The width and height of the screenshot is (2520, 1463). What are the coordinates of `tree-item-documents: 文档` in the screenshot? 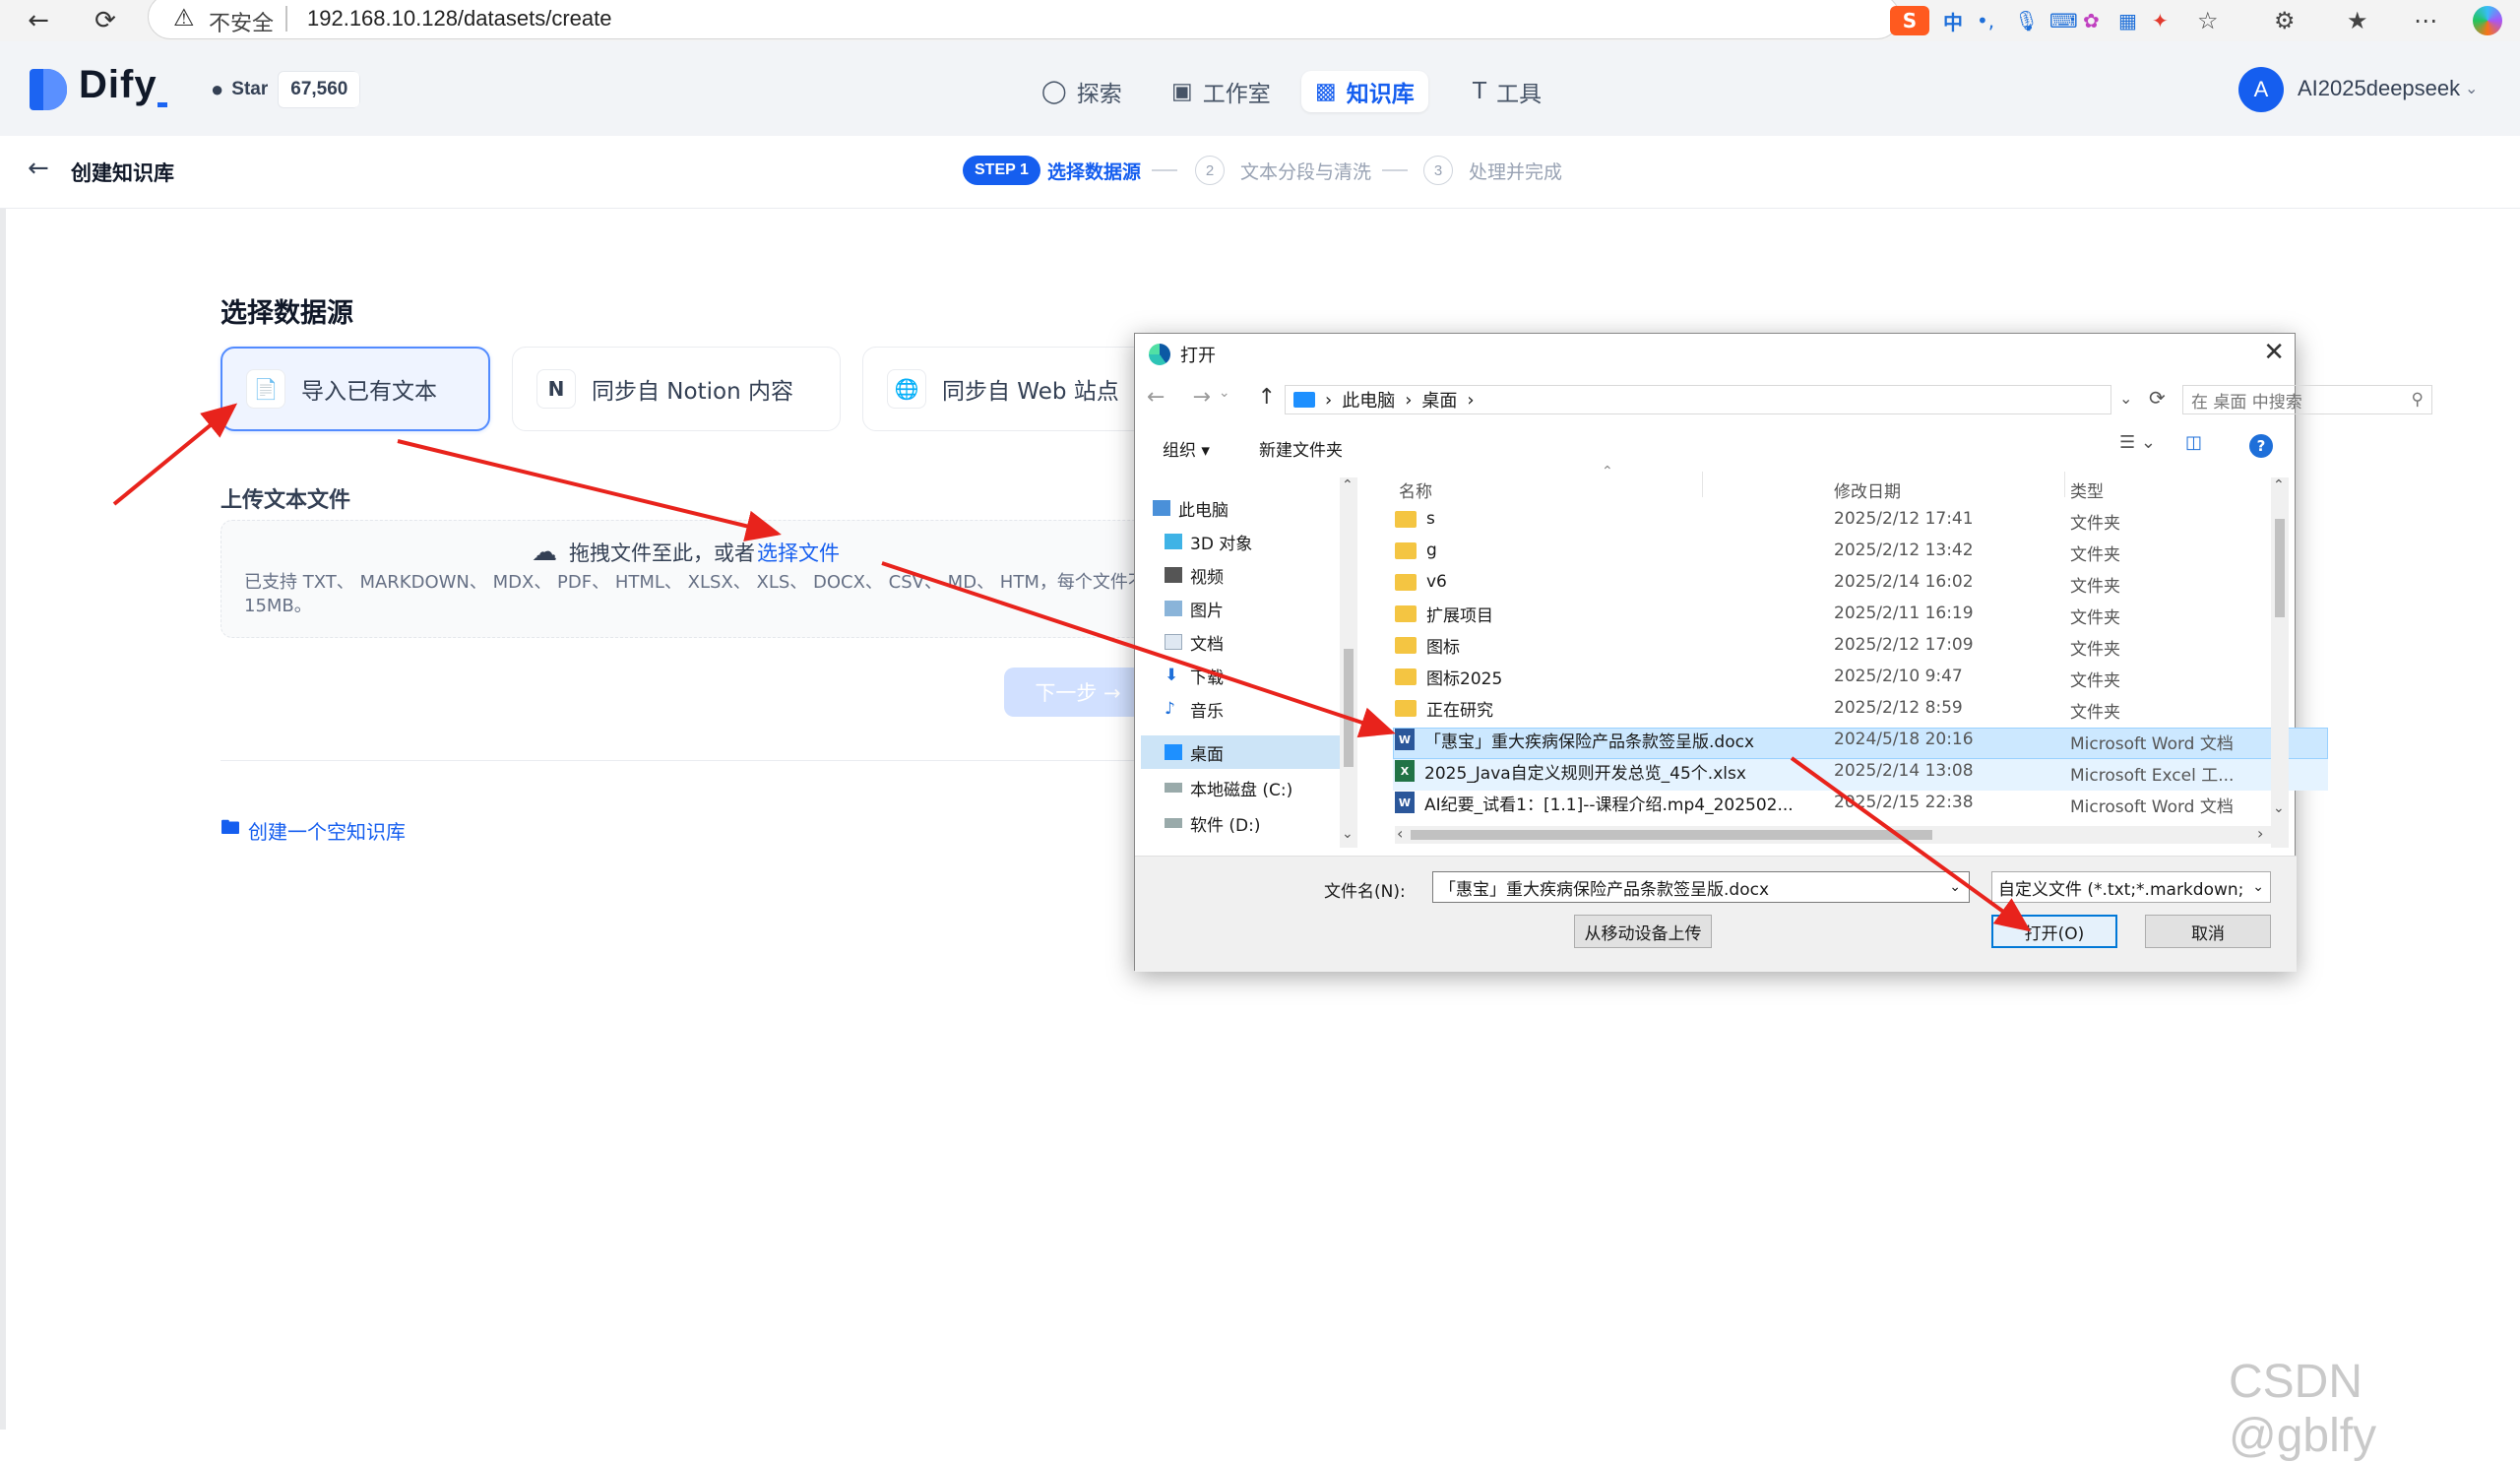 It's located at (1194, 642).